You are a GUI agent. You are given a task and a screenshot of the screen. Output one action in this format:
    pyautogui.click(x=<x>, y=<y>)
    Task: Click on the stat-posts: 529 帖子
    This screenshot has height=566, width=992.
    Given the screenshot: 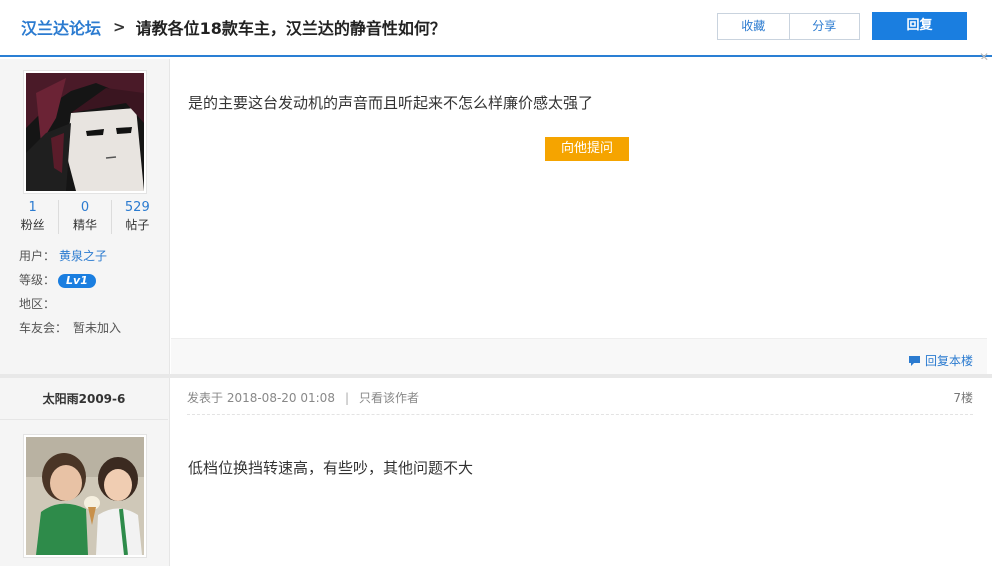 What is the action you would take?
    pyautogui.click(x=136, y=217)
    